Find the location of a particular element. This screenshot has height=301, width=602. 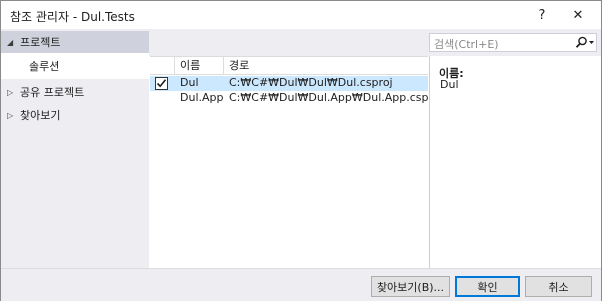

cell-path: C:₩C#₩Dul₩Dul.App₩Dul.App.csproj is located at coordinates (336, 97).